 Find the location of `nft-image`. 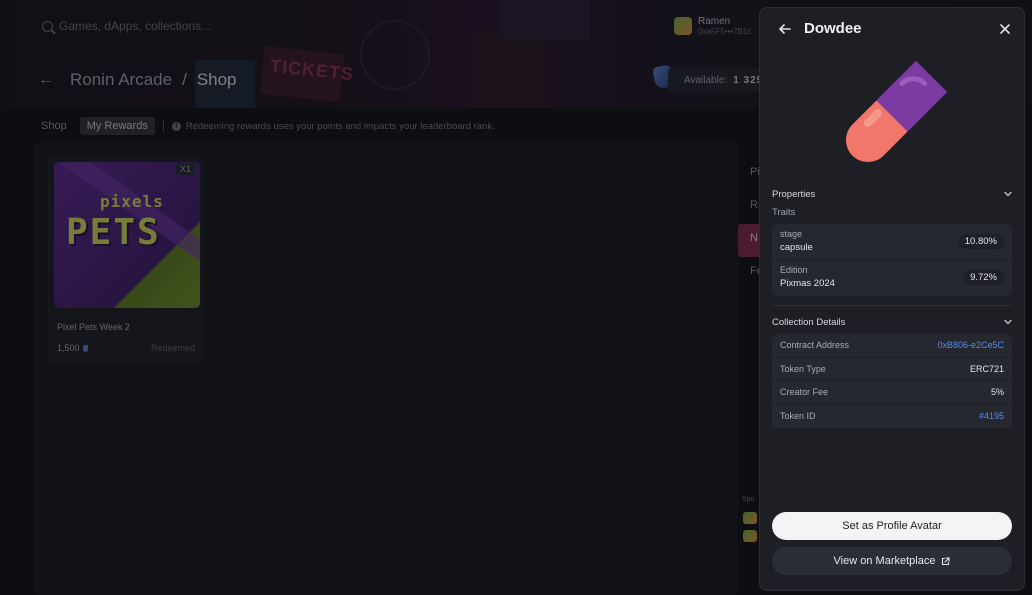

nft-image is located at coordinates (897, 111).